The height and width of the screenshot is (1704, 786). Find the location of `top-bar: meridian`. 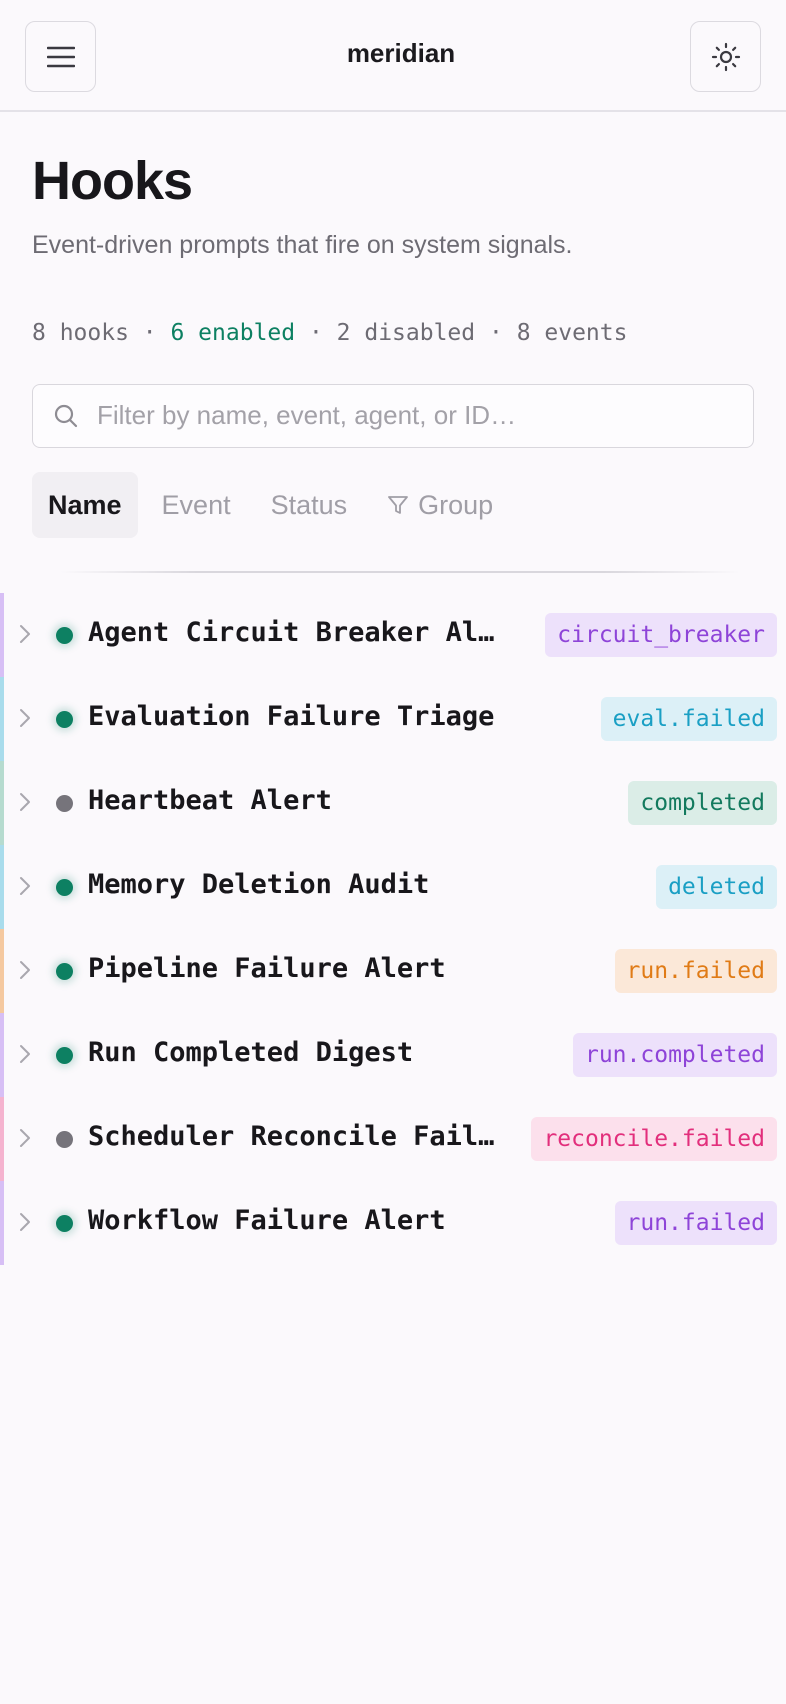

top-bar: meridian is located at coordinates (393, 56).